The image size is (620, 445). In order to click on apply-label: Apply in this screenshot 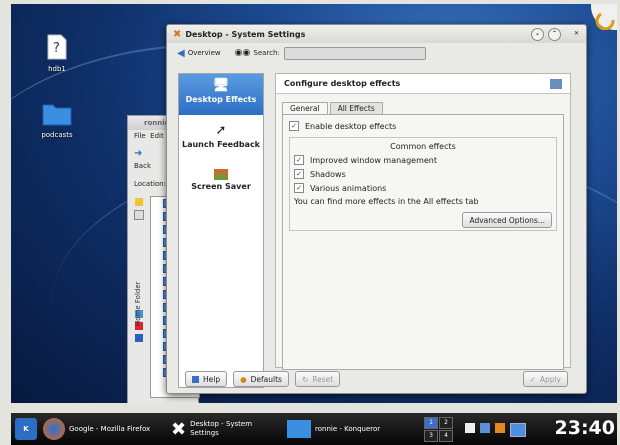, I will do `click(550, 379)`.